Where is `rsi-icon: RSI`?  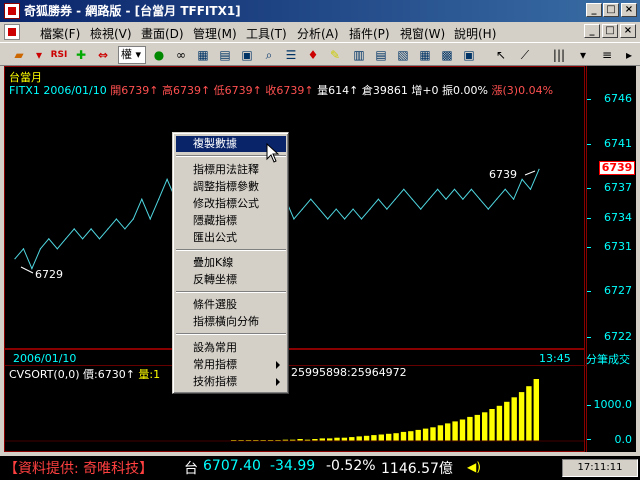 rsi-icon: RSI is located at coordinates (59, 55).